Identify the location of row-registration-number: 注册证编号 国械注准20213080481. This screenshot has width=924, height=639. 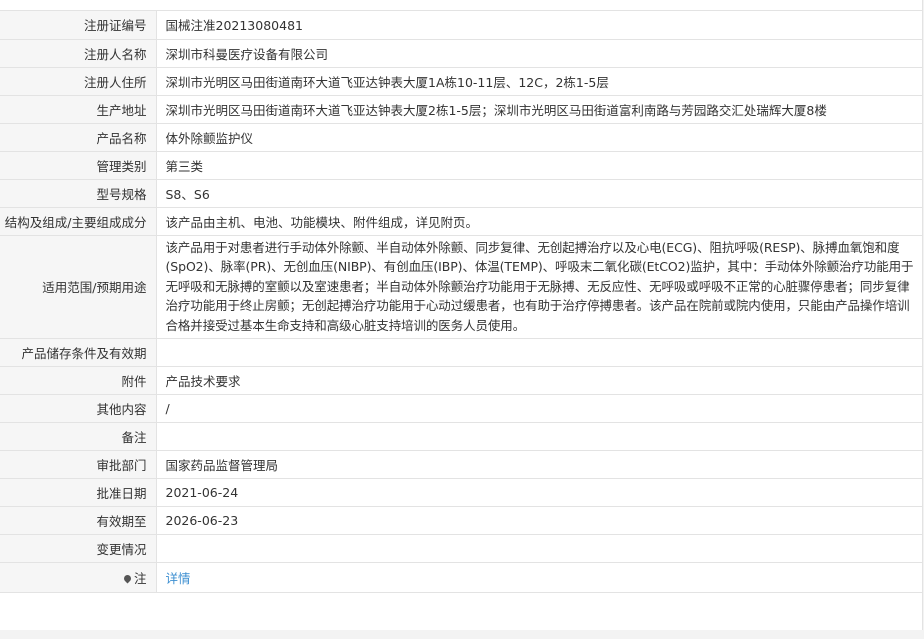
(461, 25).